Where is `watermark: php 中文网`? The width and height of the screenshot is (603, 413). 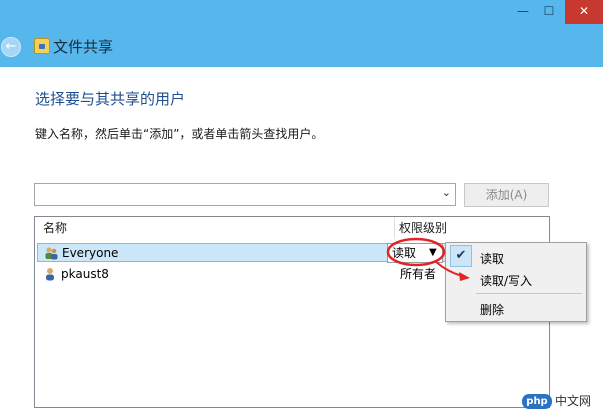 watermark: php 中文网 is located at coordinates (561, 401).